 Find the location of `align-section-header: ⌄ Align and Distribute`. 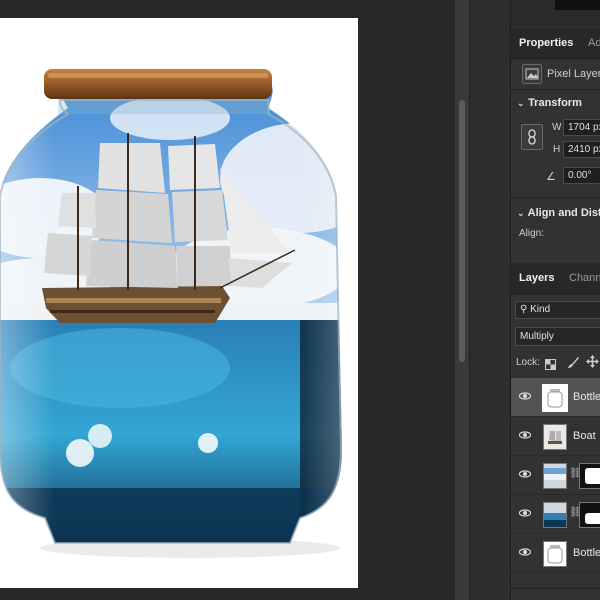

align-section-header: ⌄ Align and Distribute is located at coordinates (558, 213).